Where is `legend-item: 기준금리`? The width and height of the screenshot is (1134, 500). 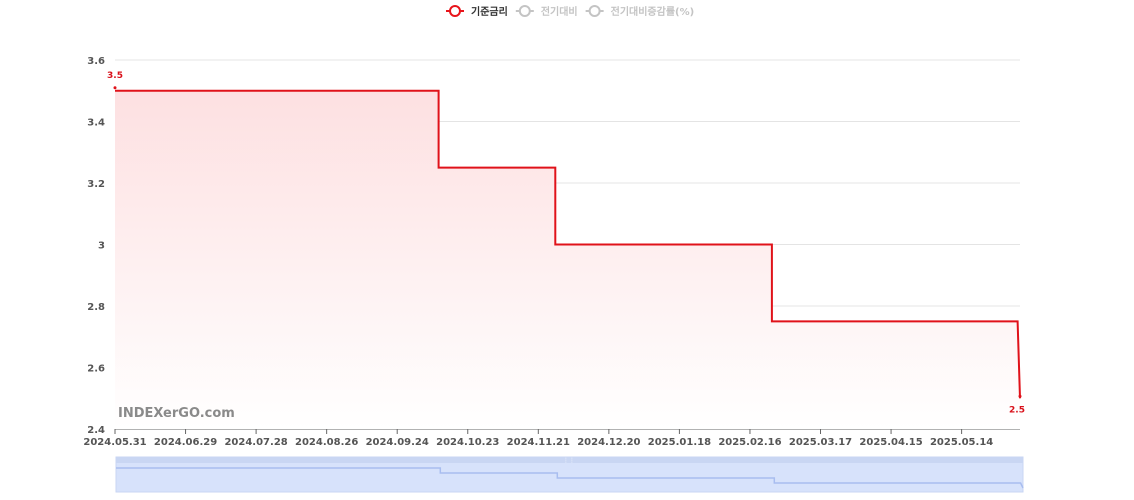
legend-item: 기준금리 is located at coordinates (477, 11).